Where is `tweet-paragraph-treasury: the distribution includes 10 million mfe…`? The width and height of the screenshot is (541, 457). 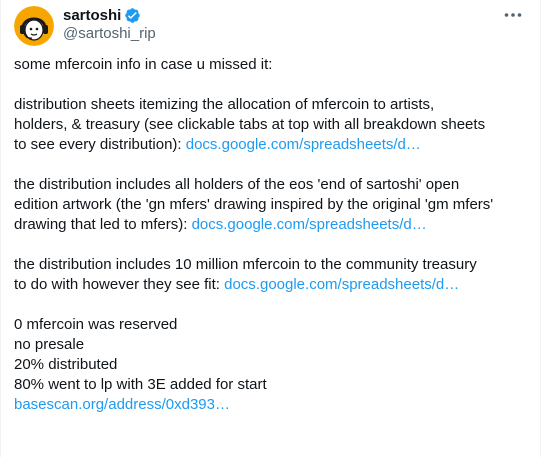 tweet-paragraph-treasury: the distribution includes 10 million mfe… is located at coordinates (271, 275).